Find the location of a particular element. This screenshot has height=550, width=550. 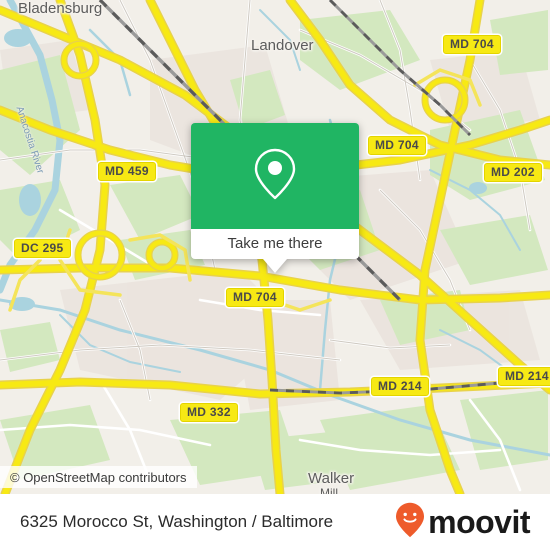

moovit-smiley-pin-icon is located at coordinates (410, 522).